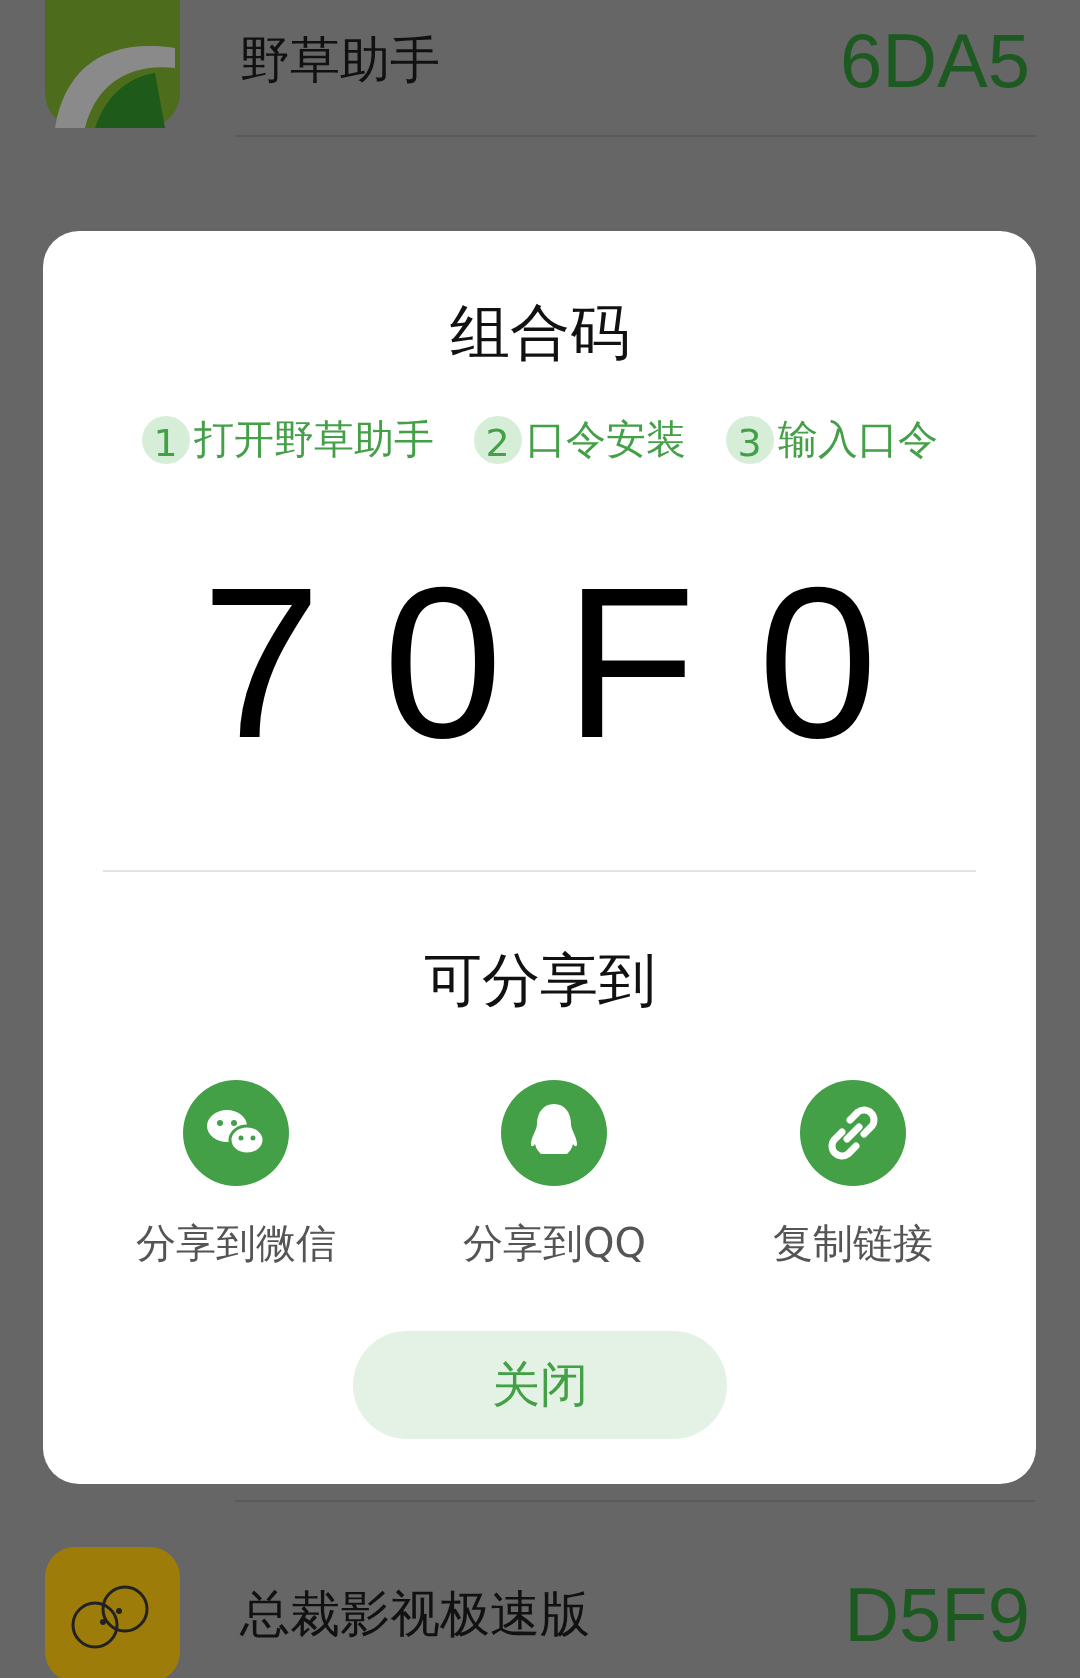 The width and height of the screenshot is (1080, 1678). What do you see at coordinates (605, 439) in the screenshot?
I see `step-label: 口令安装` at bounding box center [605, 439].